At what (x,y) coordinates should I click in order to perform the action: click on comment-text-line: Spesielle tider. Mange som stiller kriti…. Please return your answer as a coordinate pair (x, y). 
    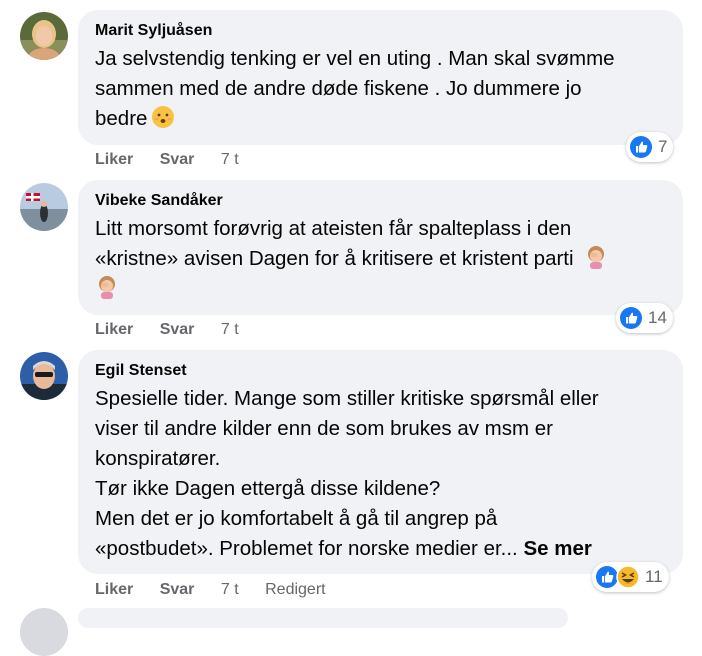
    Looking at the image, I should click on (347, 398).